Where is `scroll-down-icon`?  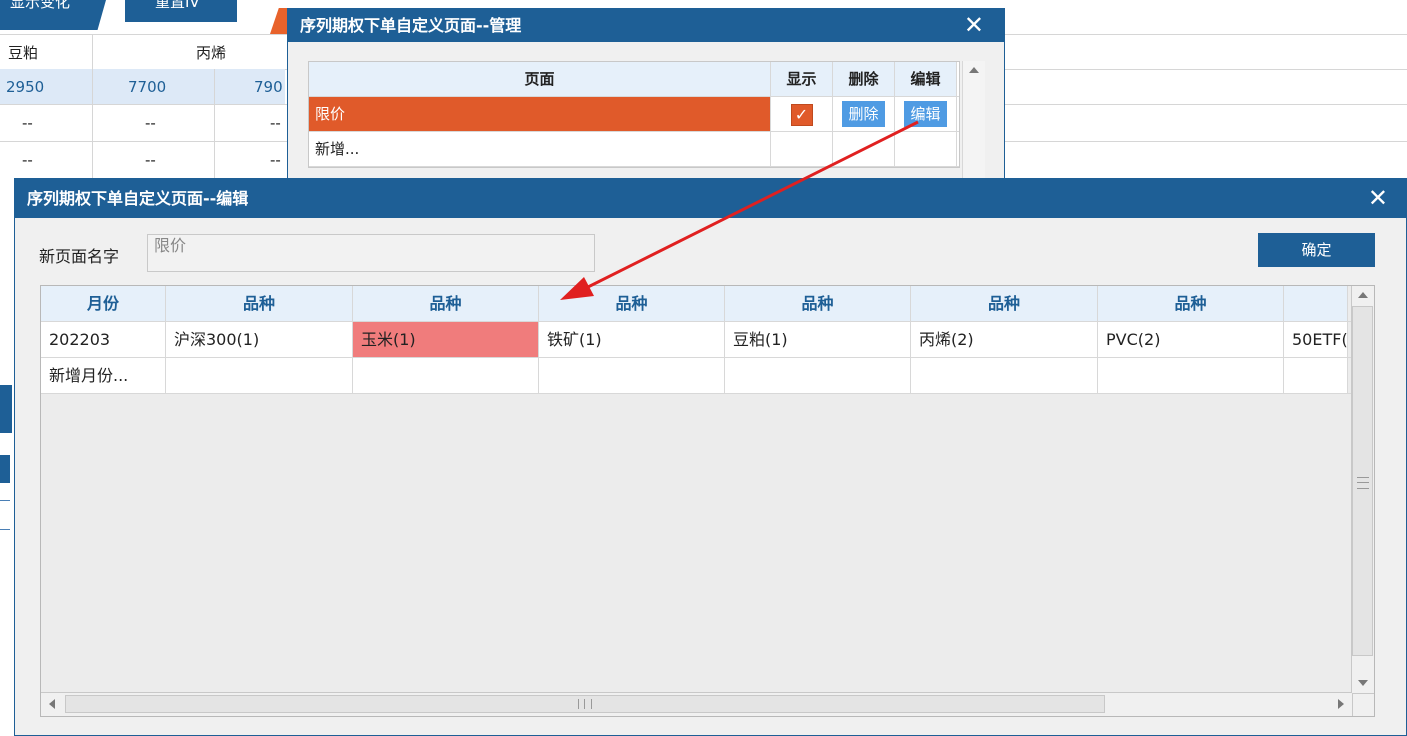 scroll-down-icon is located at coordinates (1363, 683).